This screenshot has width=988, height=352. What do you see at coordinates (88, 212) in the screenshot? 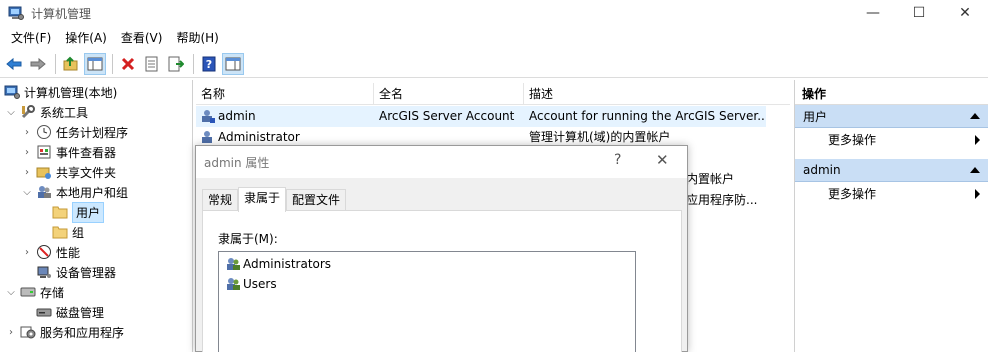
I see `tree-label: 用户` at bounding box center [88, 212].